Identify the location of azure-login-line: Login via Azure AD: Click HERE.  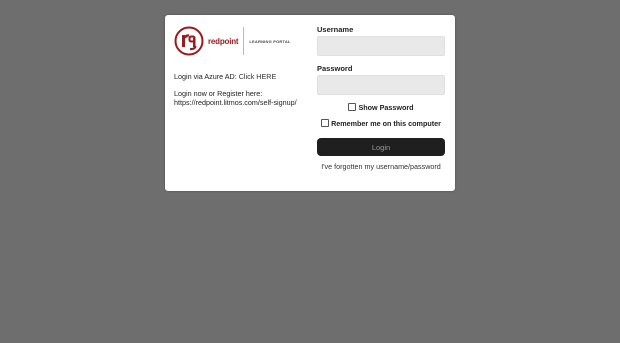
(244, 76).